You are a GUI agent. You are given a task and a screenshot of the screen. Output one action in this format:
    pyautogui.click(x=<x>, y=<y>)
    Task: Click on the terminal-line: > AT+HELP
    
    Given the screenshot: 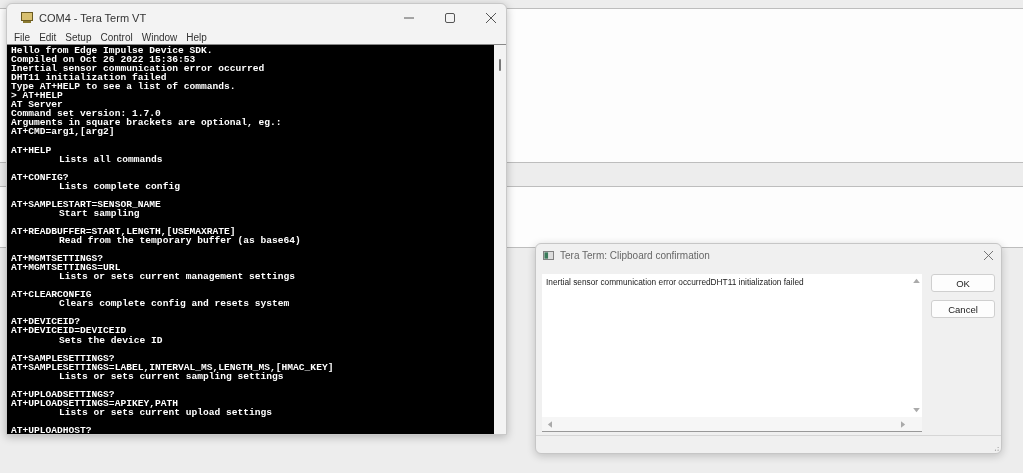 What is the action you would take?
    pyautogui.click(x=37, y=96)
    